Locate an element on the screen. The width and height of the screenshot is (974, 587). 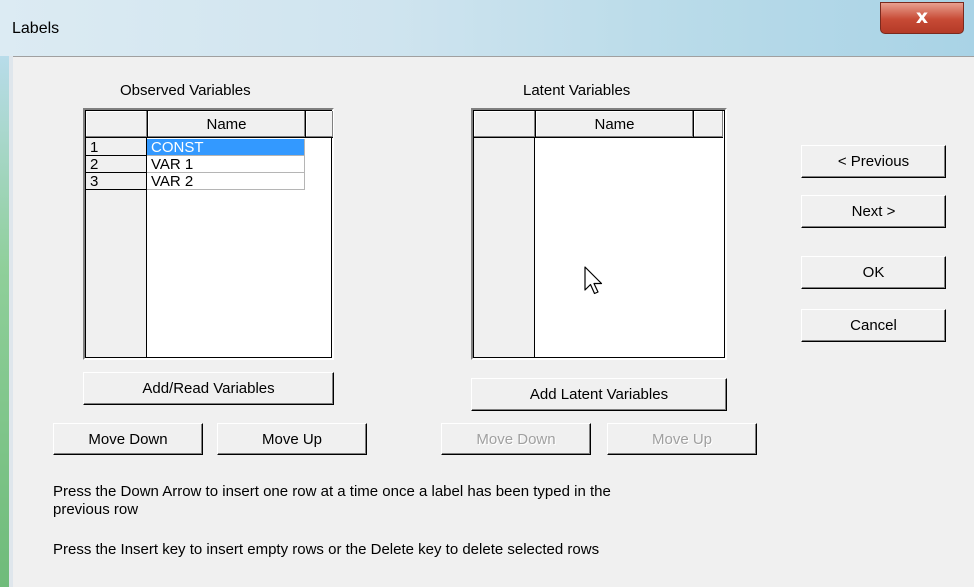
close-icon: x is located at coordinates (922, 17).